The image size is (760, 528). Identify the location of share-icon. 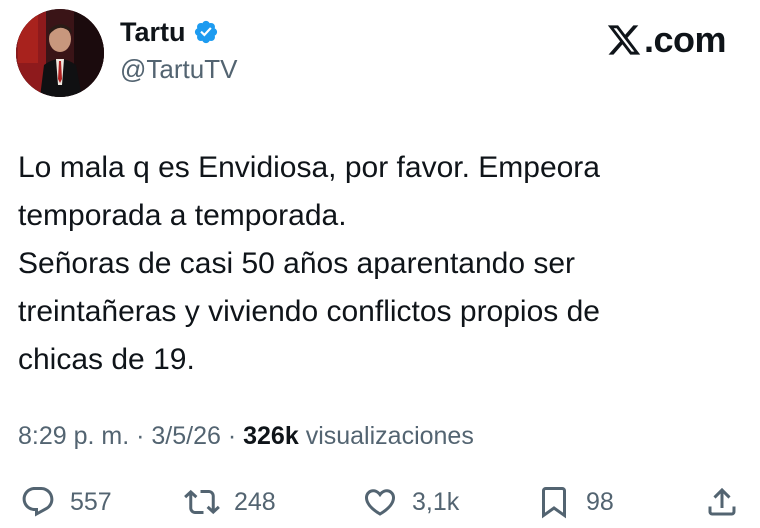
(722, 501).